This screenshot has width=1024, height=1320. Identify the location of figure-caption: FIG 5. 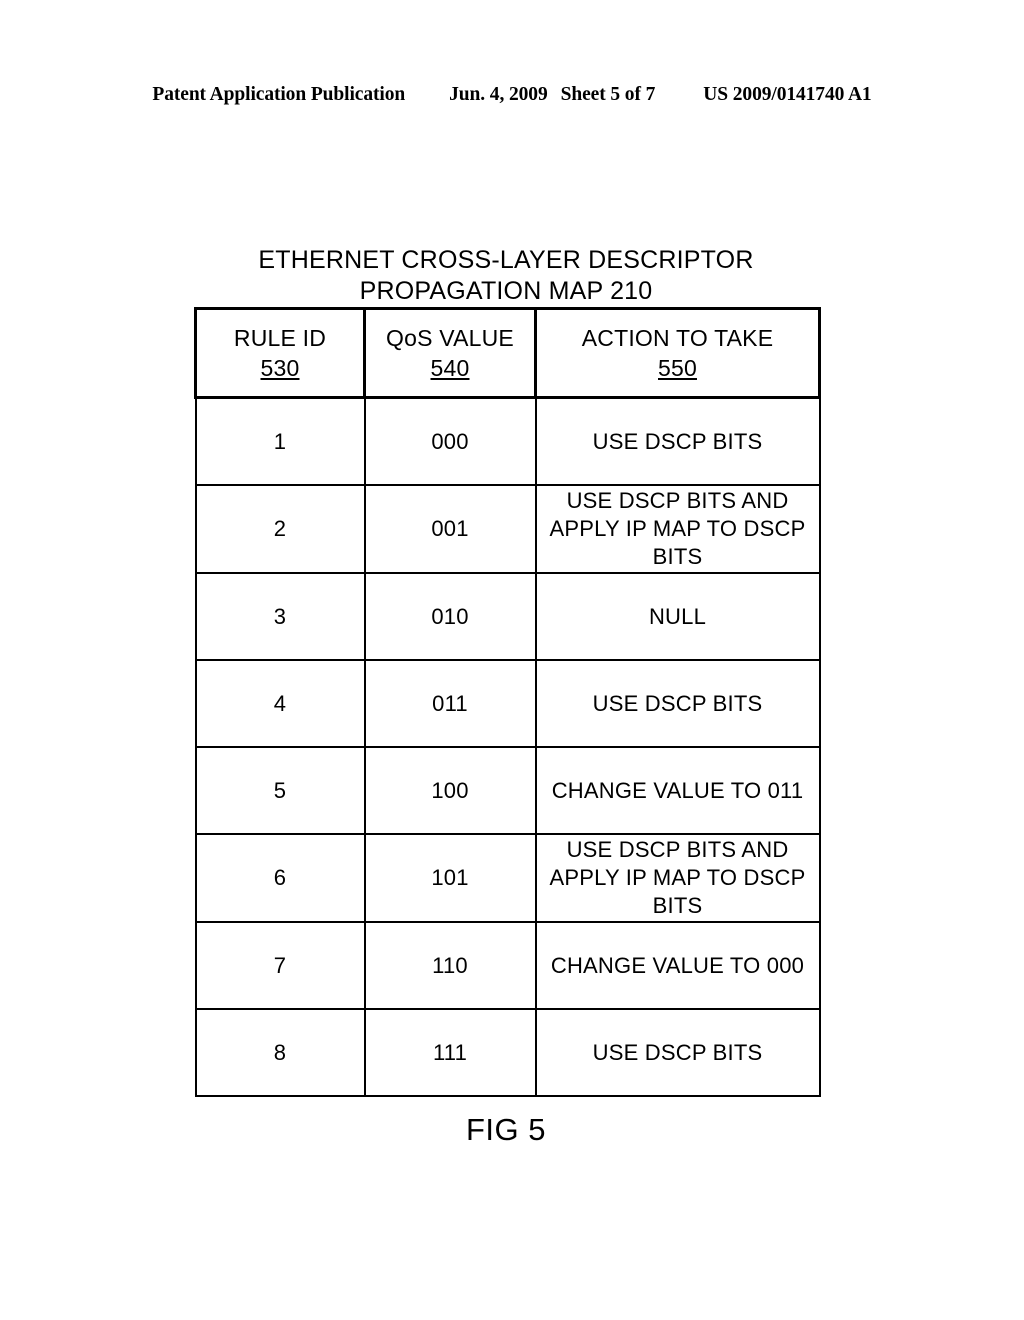
(505, 1129).